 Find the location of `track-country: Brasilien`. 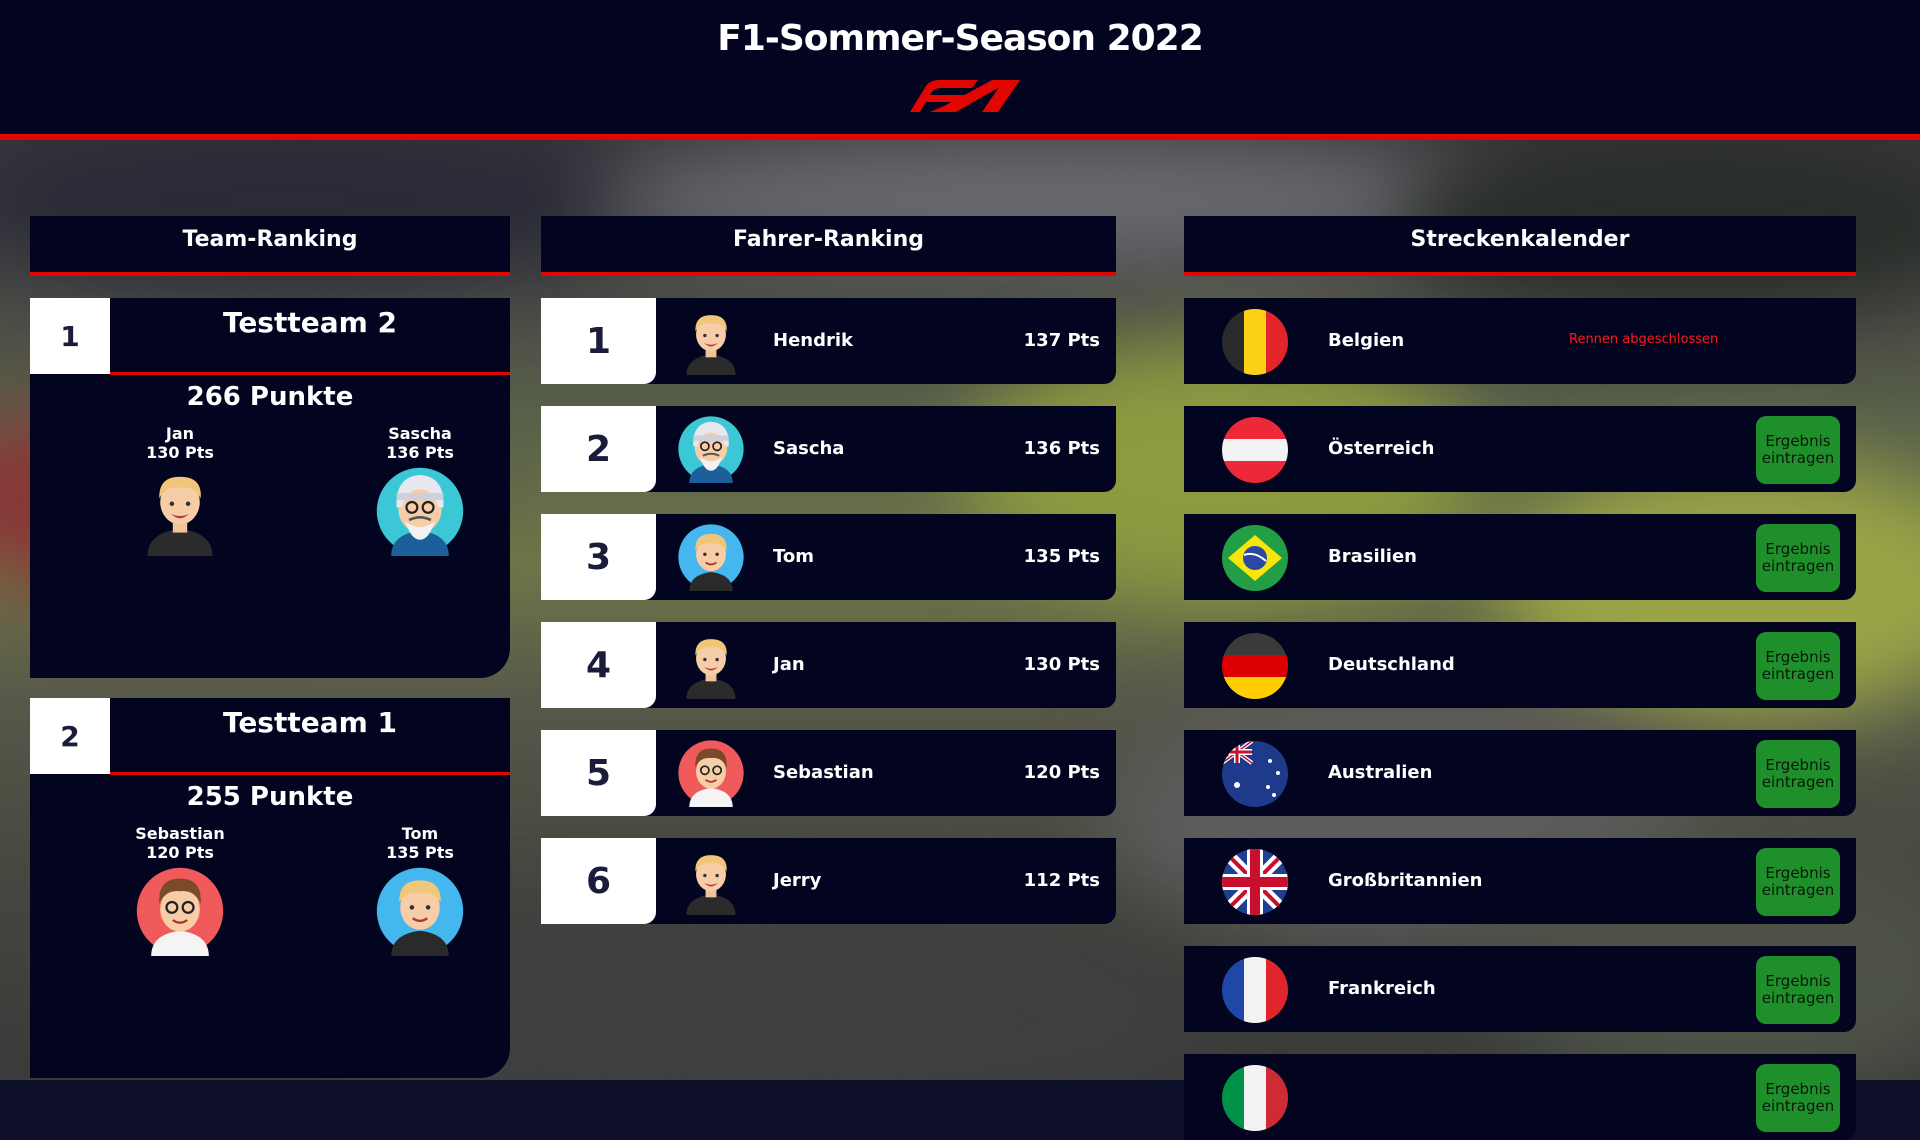

track-country: Brasilien is located at coordinates (1372, 556).